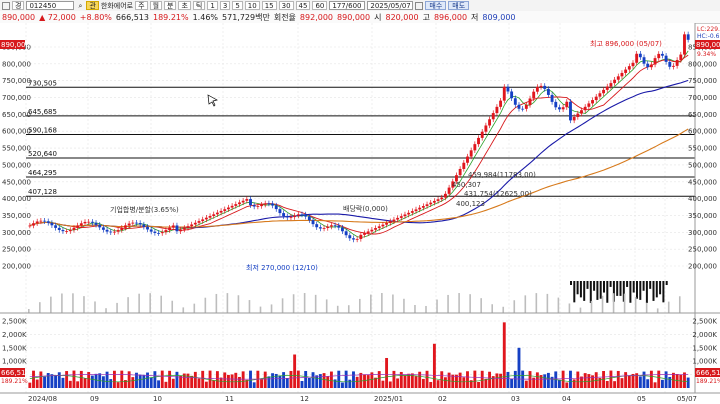 This screenshot has height=404, width=720. What do you see at coordinates (15, 373) in the screenshot?
I see `volume-badge-left-text: 666,513` at bounding box center [15, 373].